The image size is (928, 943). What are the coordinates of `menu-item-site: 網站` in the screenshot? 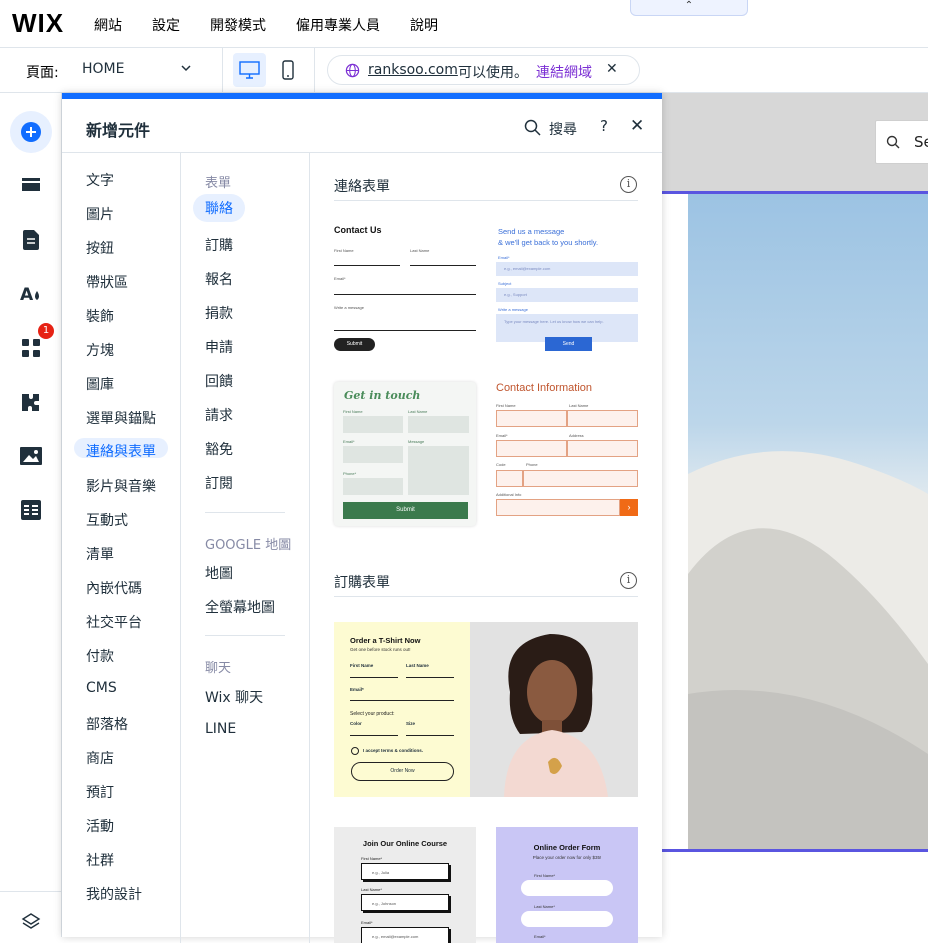 It's located at (108, 25).